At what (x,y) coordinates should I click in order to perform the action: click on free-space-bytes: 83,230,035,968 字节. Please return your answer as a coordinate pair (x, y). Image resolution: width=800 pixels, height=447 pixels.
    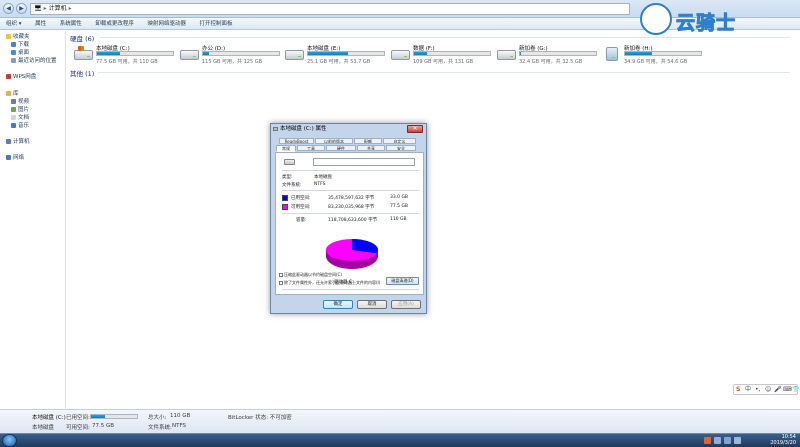
    Looking at the image, I should click on (351, 207).